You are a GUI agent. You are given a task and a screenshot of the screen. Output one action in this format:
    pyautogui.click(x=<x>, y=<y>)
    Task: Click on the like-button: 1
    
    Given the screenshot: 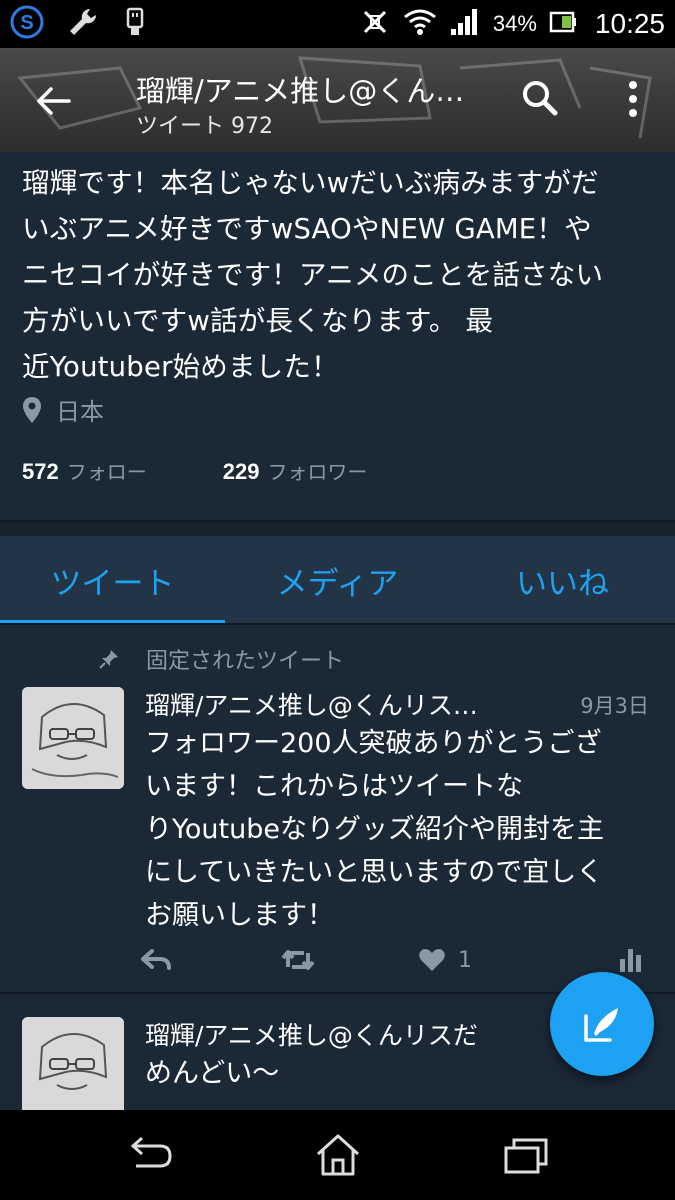 What is the action you would take?
    pyautogui.click(x=445, y=960)
    